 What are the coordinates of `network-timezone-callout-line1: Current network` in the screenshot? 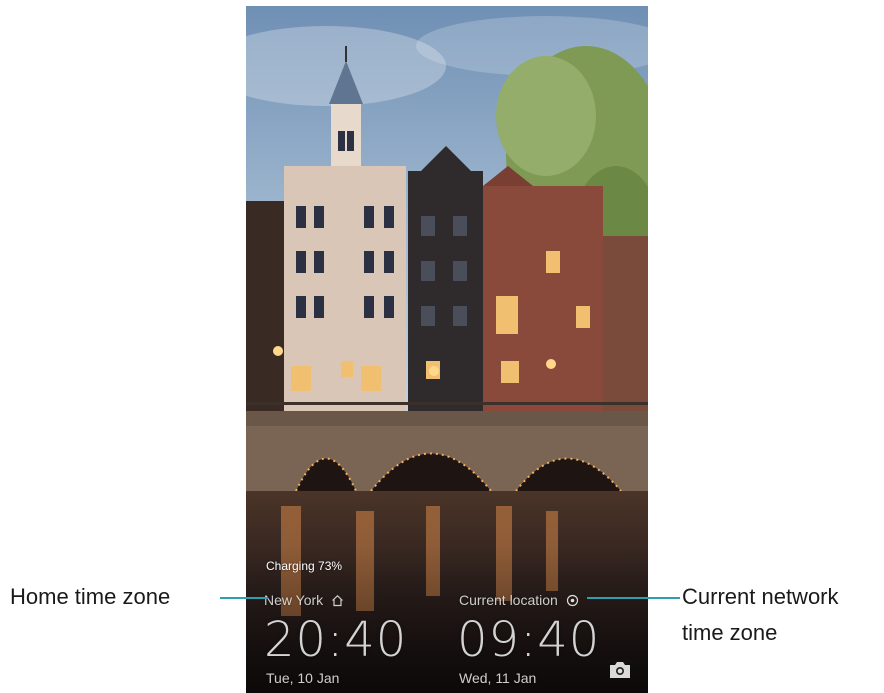 It's located at (760, 596).